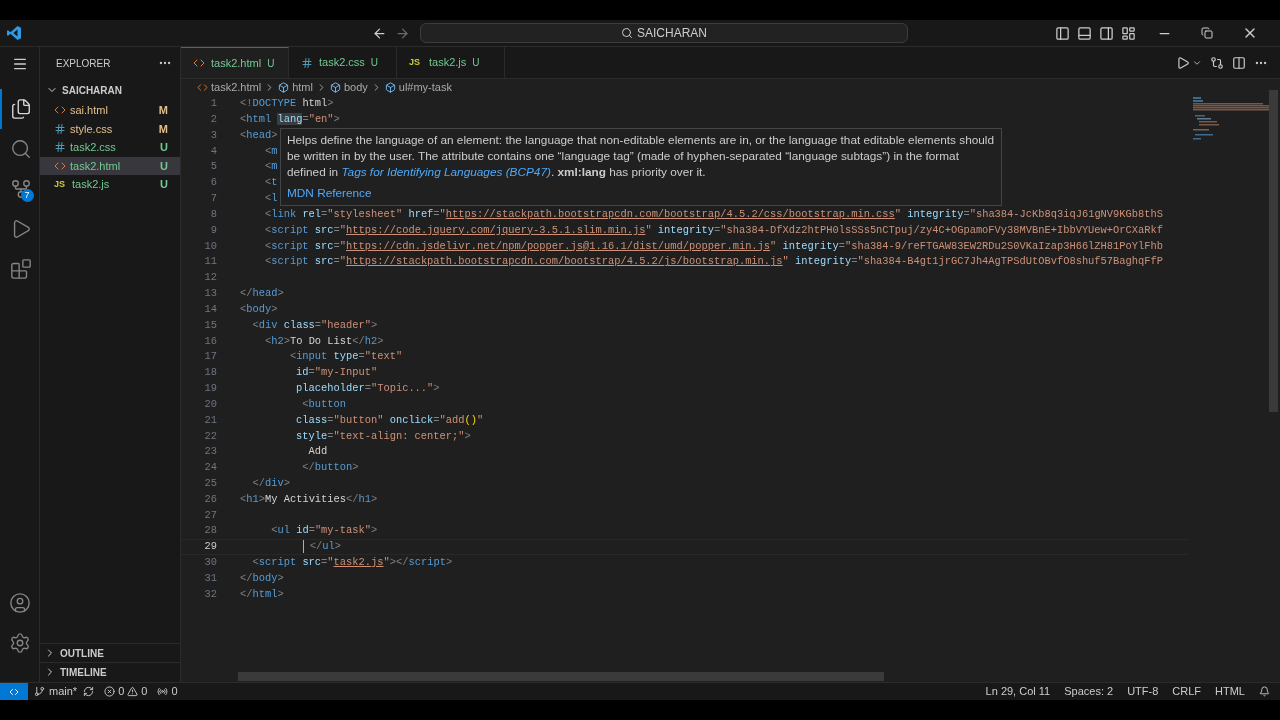 The image size is (1280, 720). Describe the element at coordinates (627, 33) in the screenshot. I see `search-icon` at that location.